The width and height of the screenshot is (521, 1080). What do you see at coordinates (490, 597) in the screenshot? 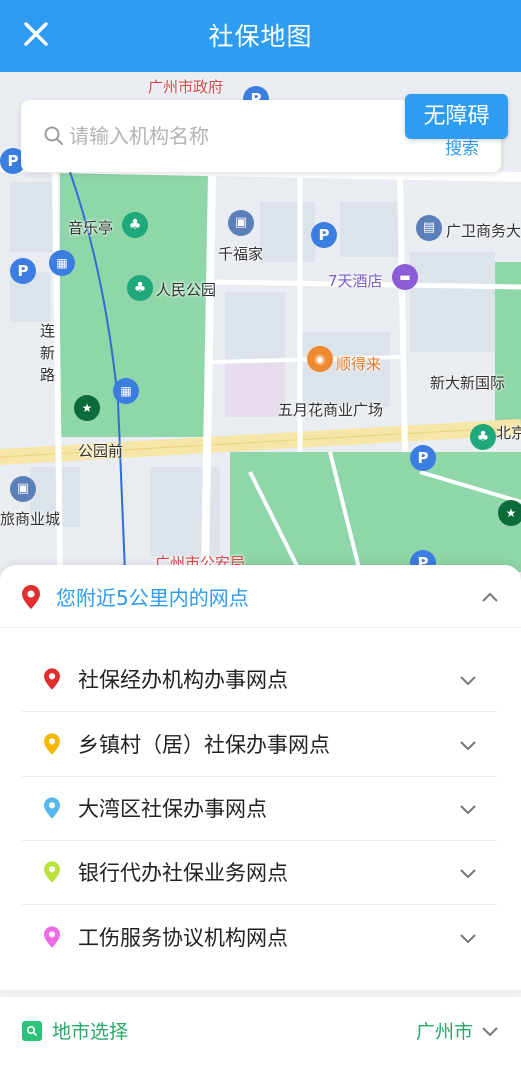
I see `chevron-up-icon` at bounding box center [490, 597].